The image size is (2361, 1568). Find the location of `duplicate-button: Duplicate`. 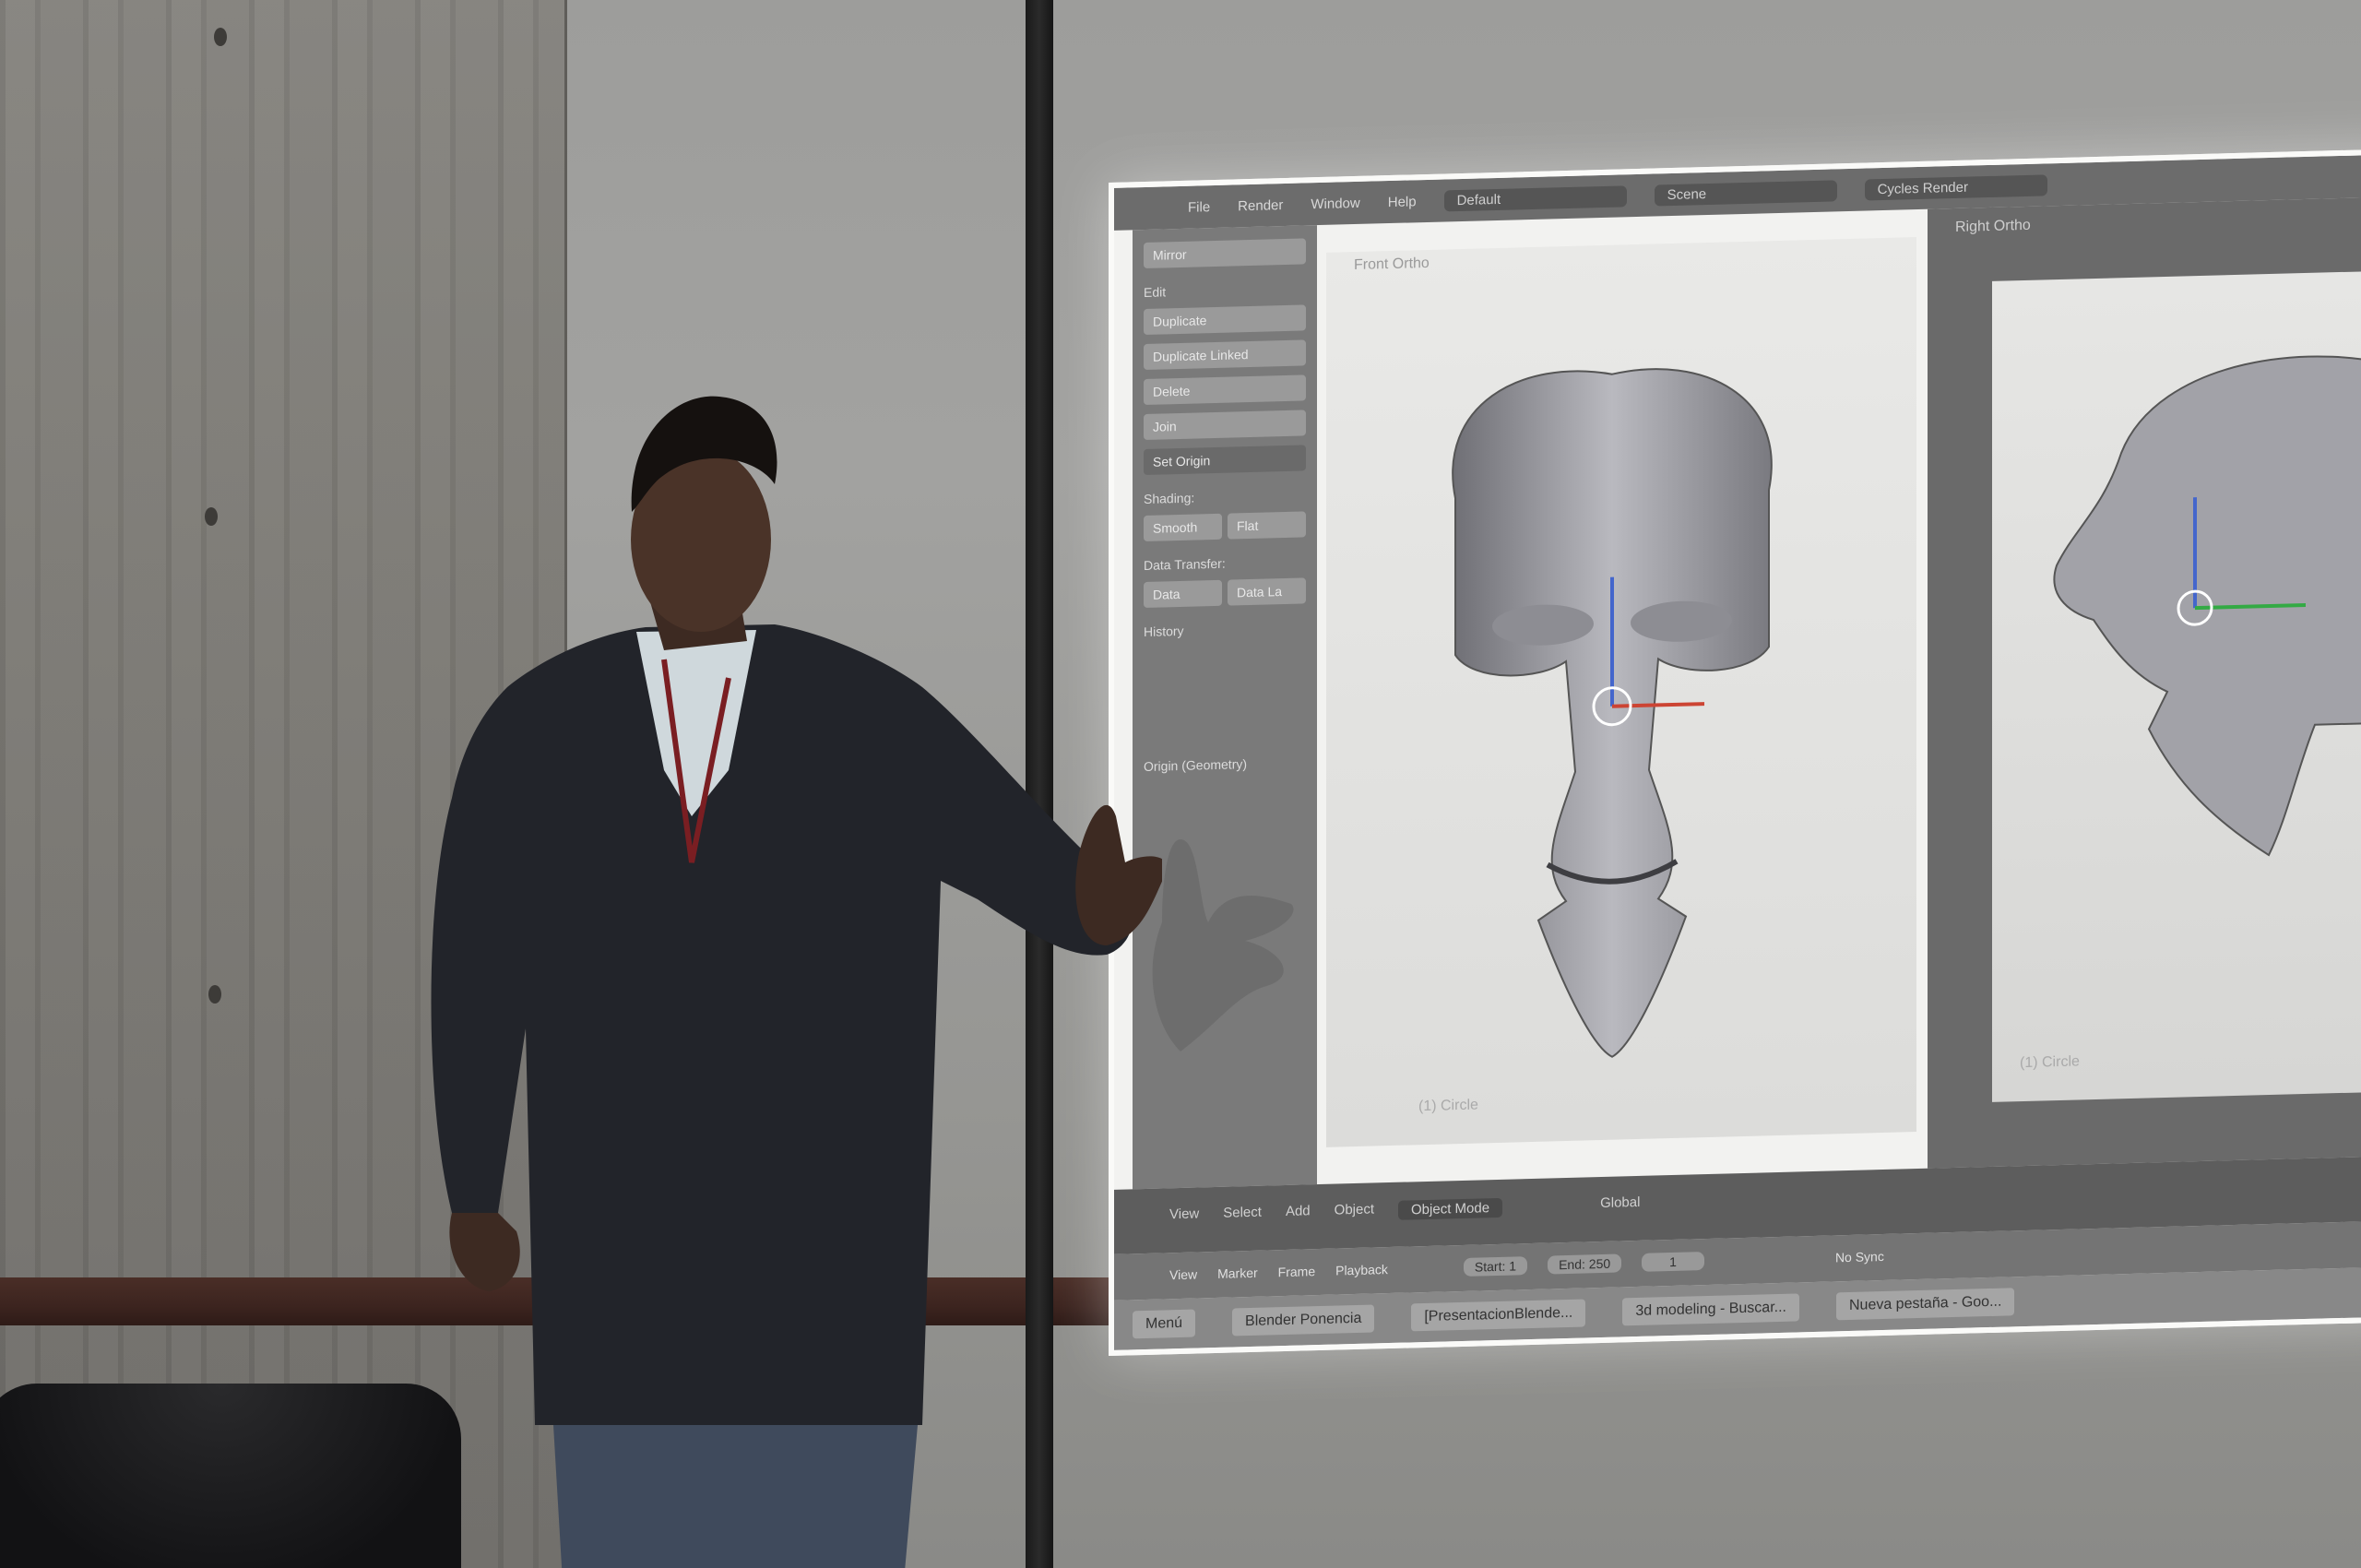

duplicate-button: Duplicate is located at coordinates (1225, 320).